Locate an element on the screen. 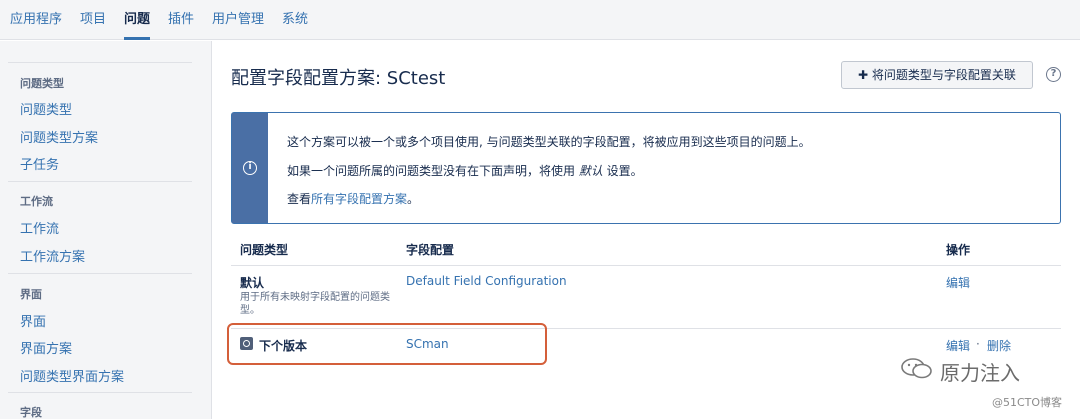  default-field-configuration-link: Default Field Configuration is located at coordinates (486, 281).